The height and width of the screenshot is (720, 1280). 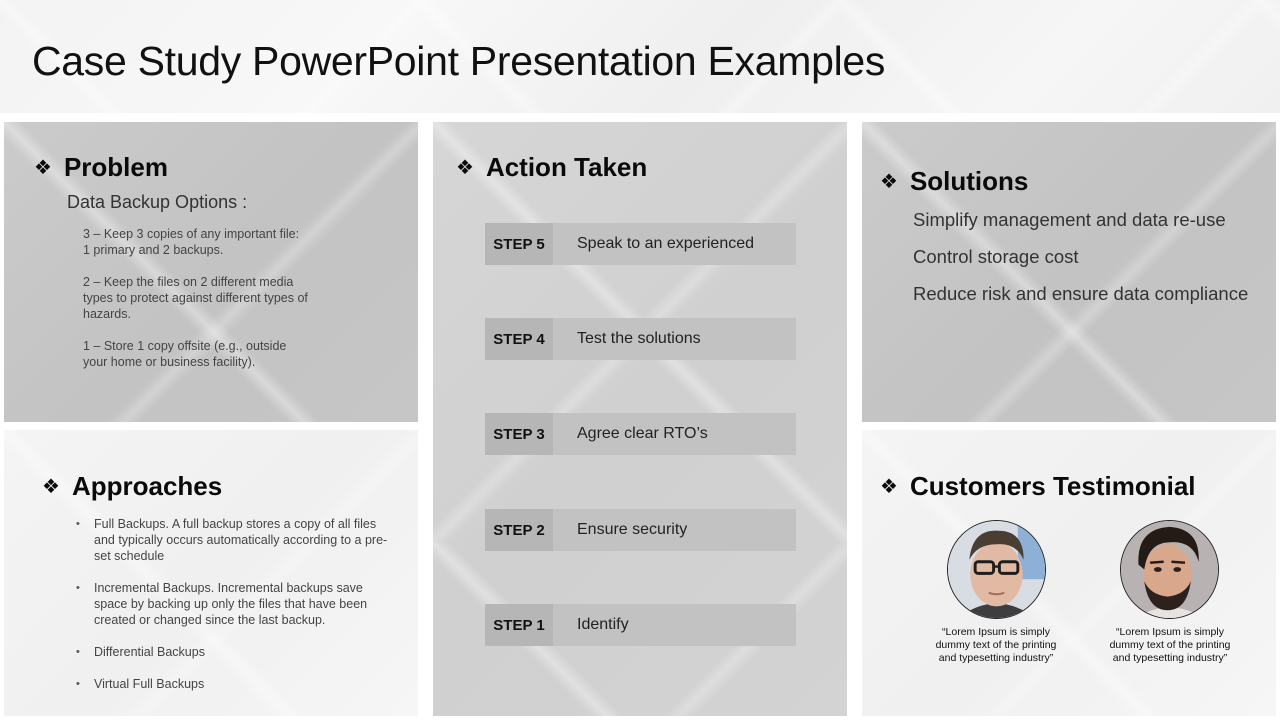 I want to click on man-with-glasses-photo-icon, so click(x=996, y=569).